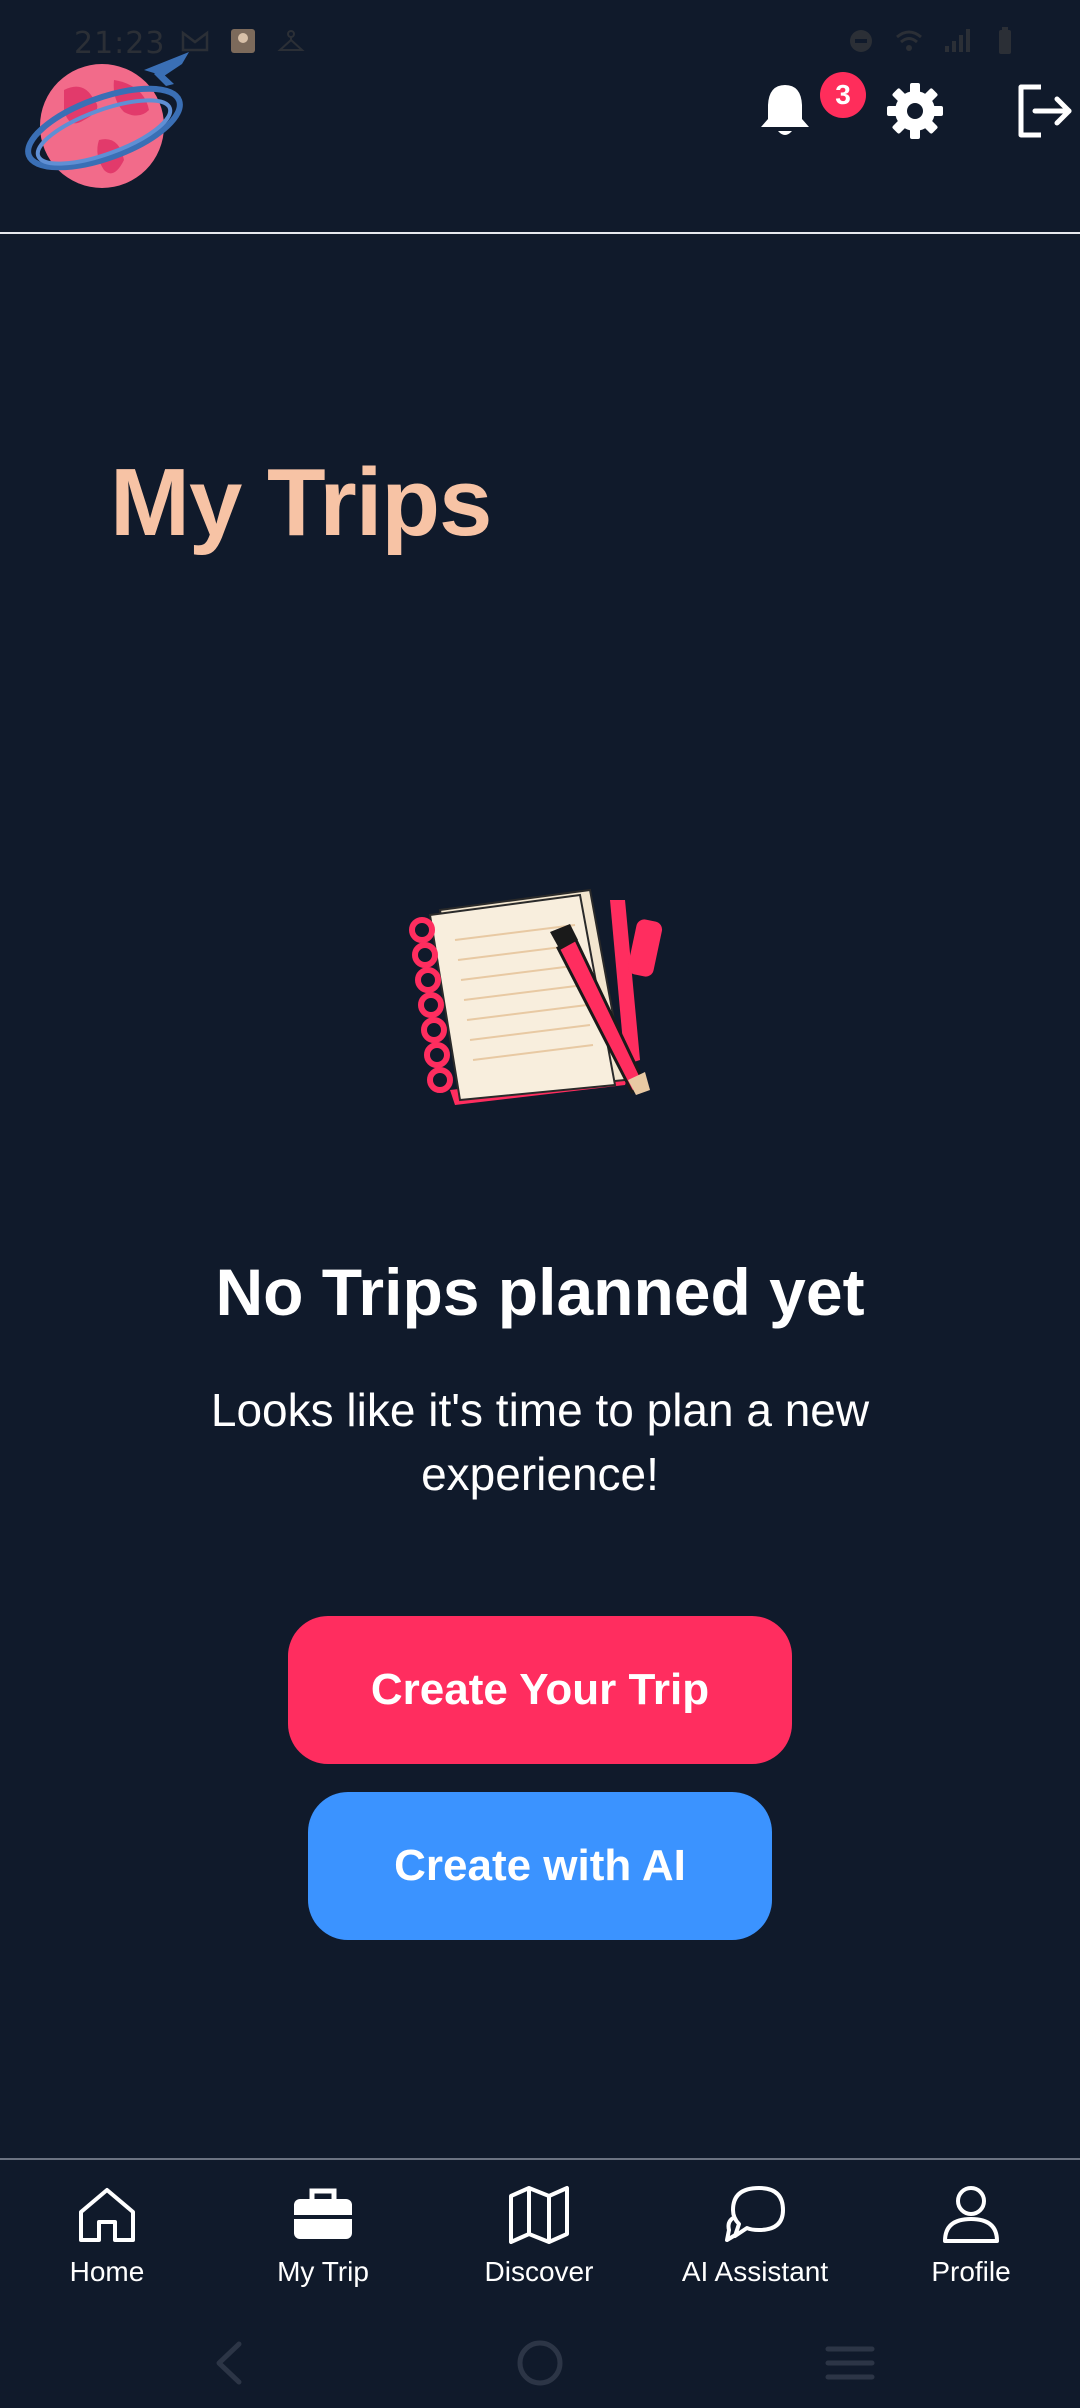  Describe the element at coordinates (755, 2214) in the screenshot. I see `chat-icon` at that location.